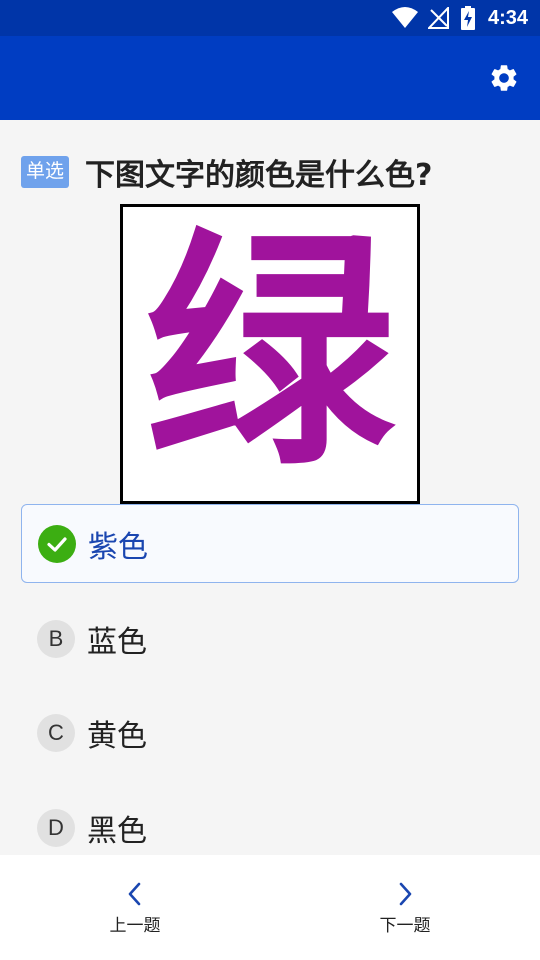 Image resolution: width=540 pixels, height=960 pixels. What do you see at coordinates (507, 17) in the screenshot?
I see `clock: 4:34` at bounding box center [507, 17].